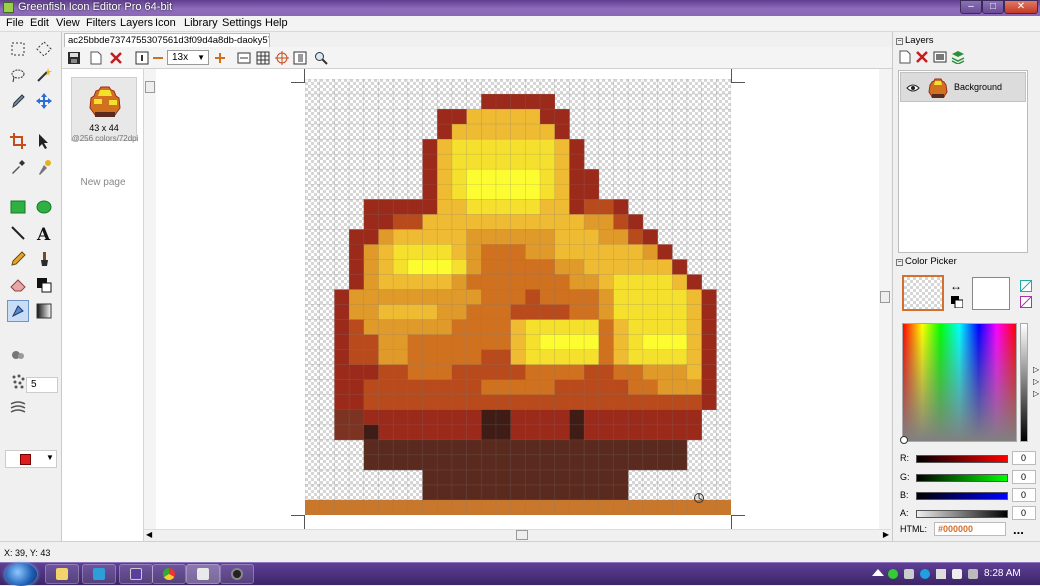  I want to click on ellipse-icon, so click(44, 207).